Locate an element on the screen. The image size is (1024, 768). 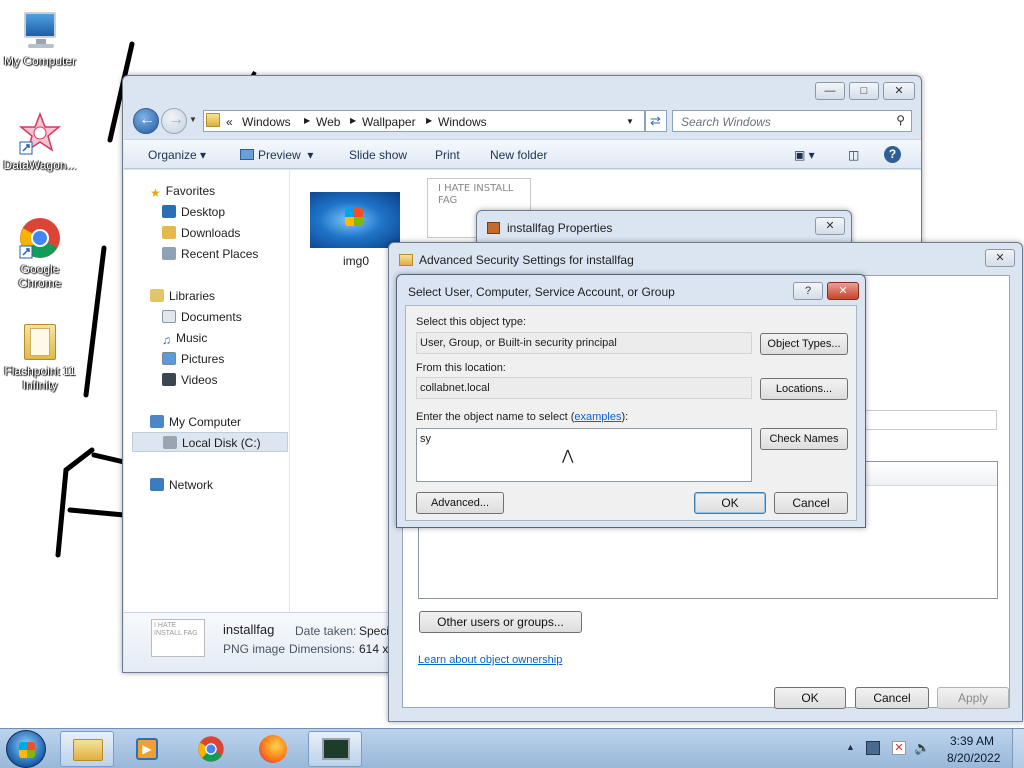
owner-field is located at coordinates (926, 420).